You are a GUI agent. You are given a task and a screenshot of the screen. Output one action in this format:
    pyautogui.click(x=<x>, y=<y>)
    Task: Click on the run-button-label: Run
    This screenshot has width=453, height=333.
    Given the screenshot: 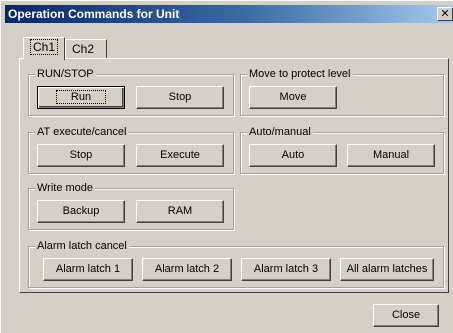 What is the action you would take?
    pyautogui.click(x=81, y=97)
    